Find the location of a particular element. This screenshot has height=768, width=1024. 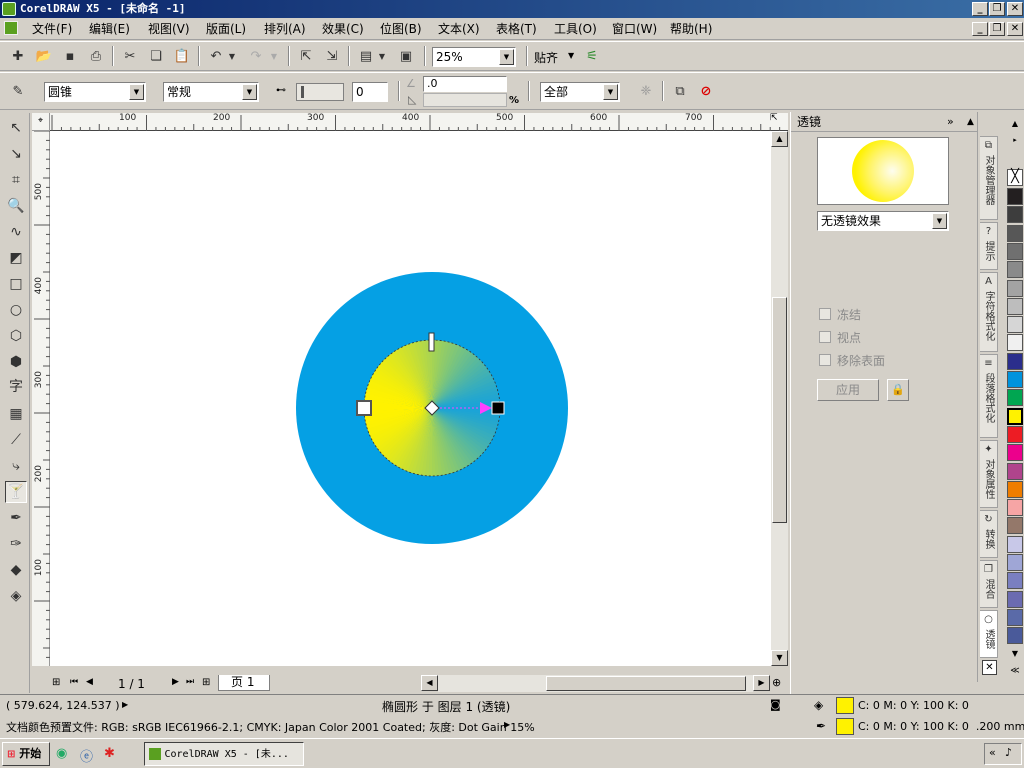

menu-file: 文件(F) is located at coordinates (52, 29).